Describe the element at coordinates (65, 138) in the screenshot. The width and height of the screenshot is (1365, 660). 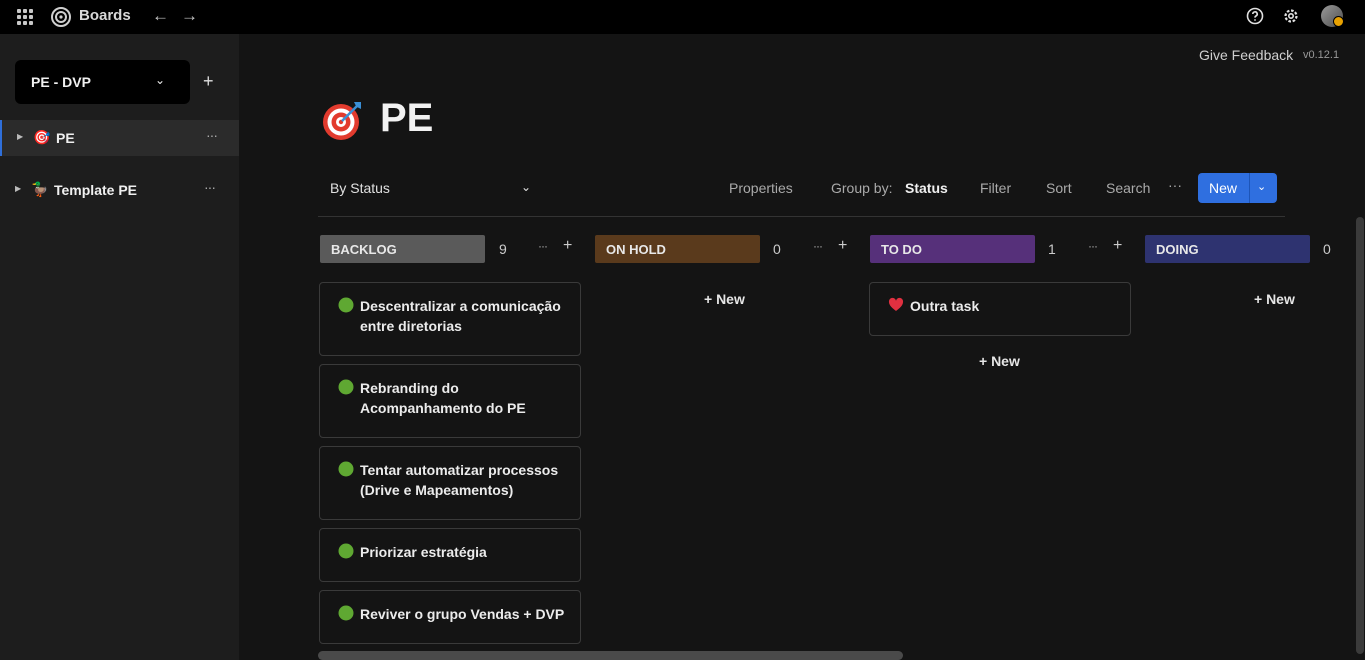
I see `sidebar-item-label: PE` at that location.